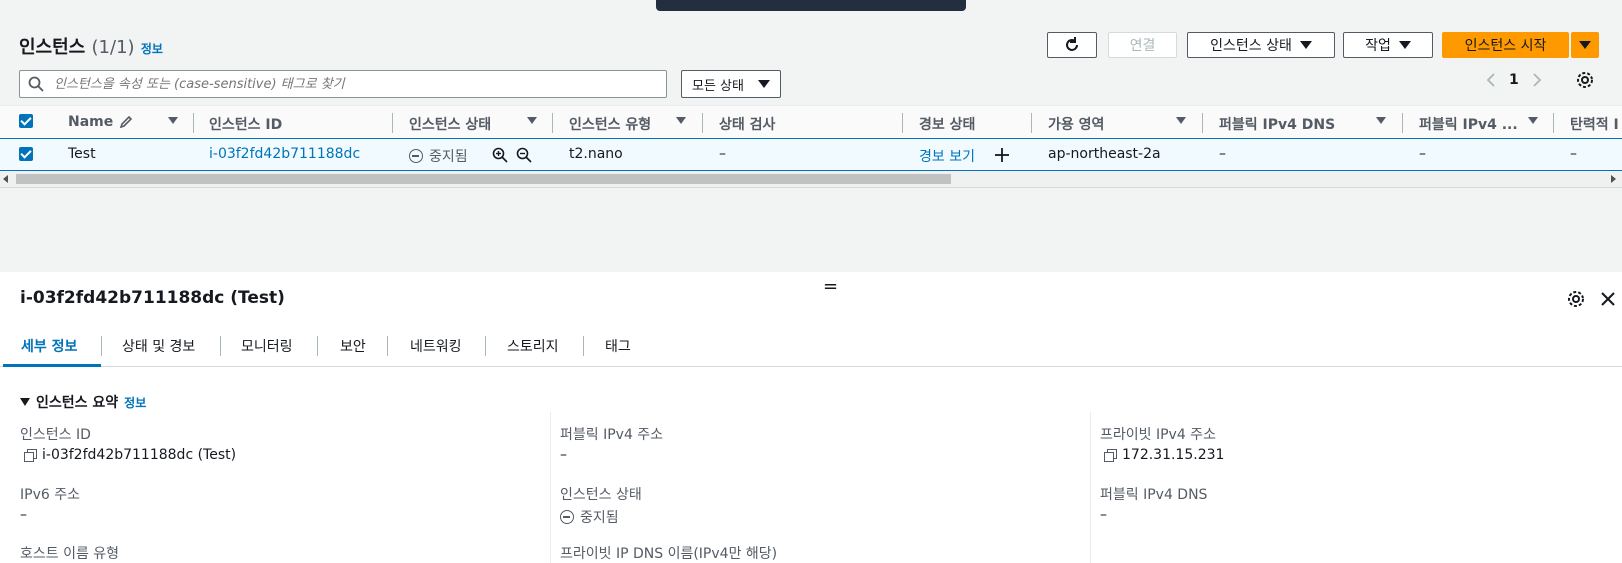 This screenshot has width=1622, height=563. What do you see at coordinates (483, 179) in the screenshot?
I see `scrollbar-thumb` at bounding box center [483, 179].